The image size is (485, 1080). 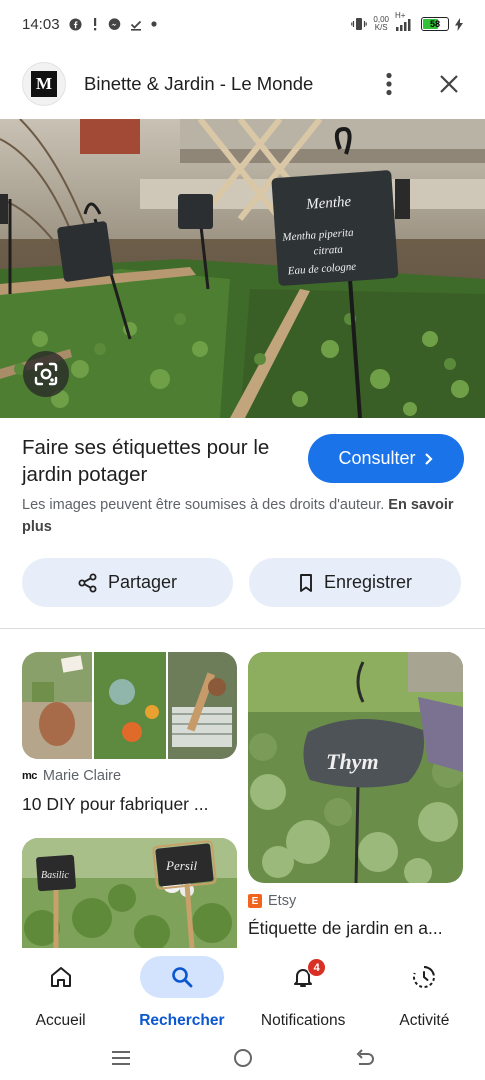 What do you see at coordinates (136, 24) in the screenshot?
I see `download-done-icon` at bounding box center [136, 24].